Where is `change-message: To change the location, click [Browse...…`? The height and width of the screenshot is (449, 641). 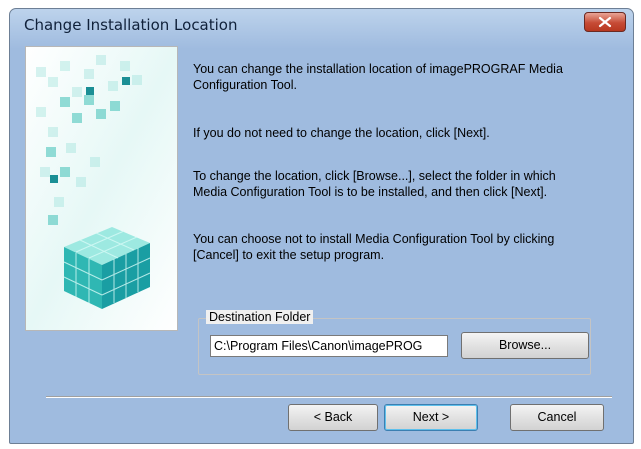
change-message: To change the location, click [Browse...… is located at coordinates (402, 184).